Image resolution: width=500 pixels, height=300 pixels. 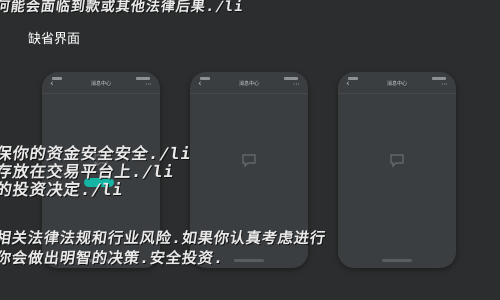 I want to click on default-screen-label: 缺省界面, so click(x=54, y=39).